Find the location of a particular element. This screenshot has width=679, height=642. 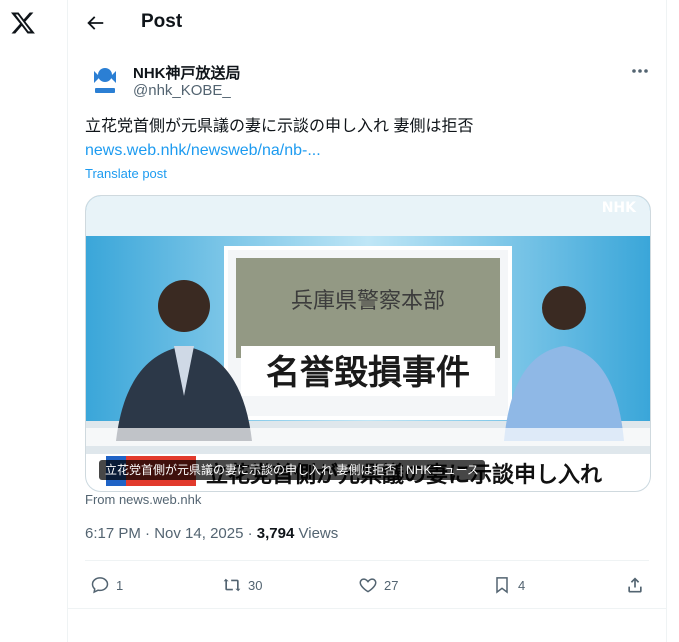

post-metadata: 6:17 PM · Nov 14, 2025 · 3,794 Views is located at coordinates (212, 533).